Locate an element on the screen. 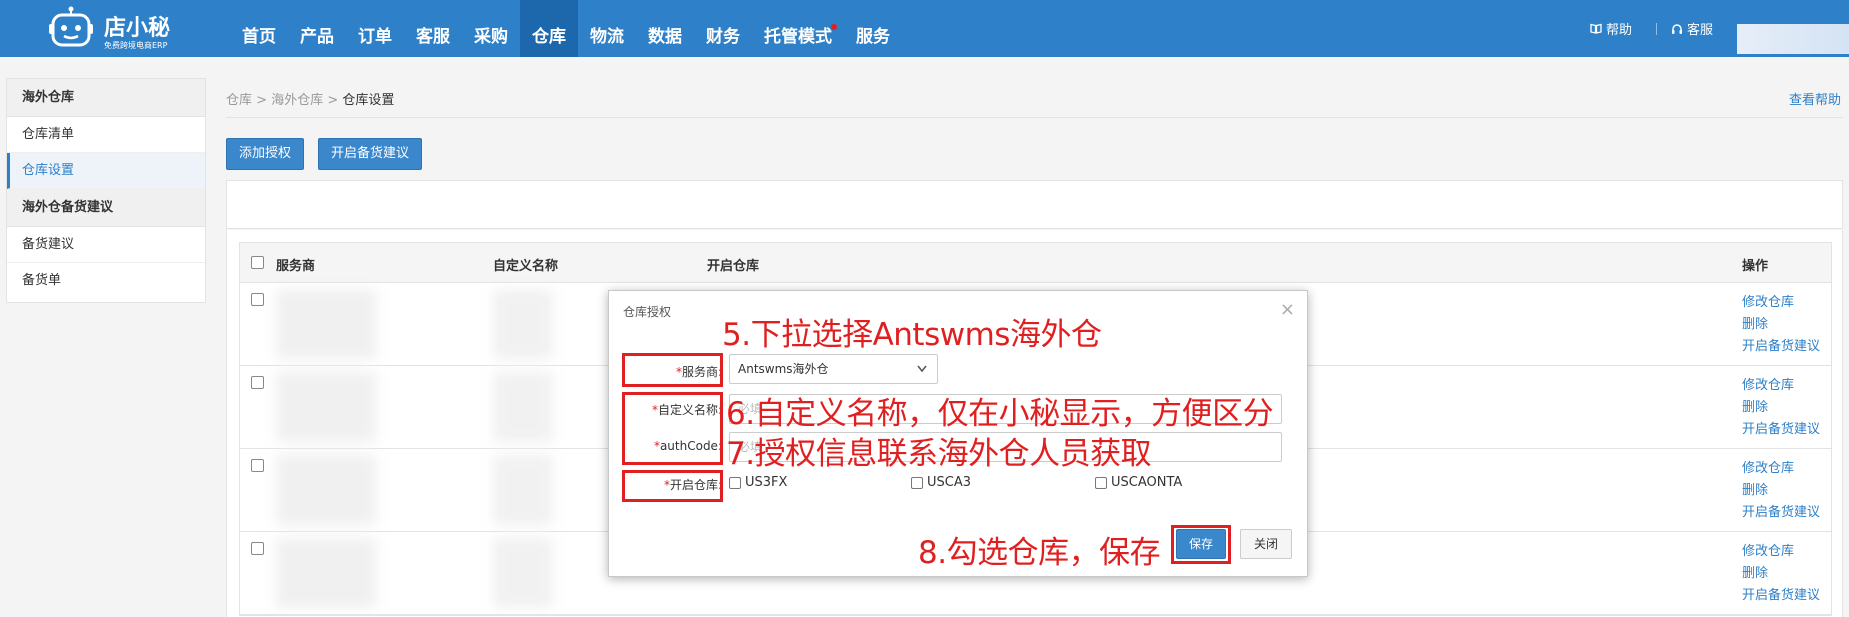 The image size is (1849, 617). nav-item: 产品 is located at coordinates (317, 28).